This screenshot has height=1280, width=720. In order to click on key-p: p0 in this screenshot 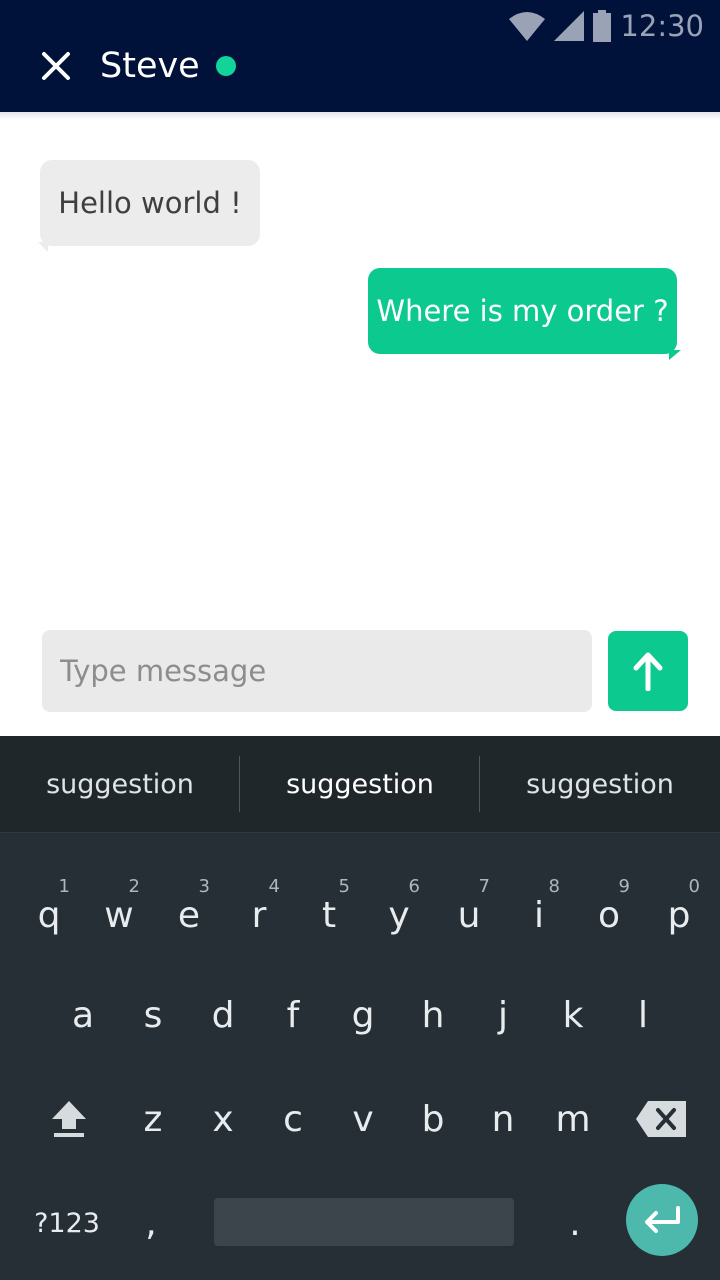, I will do `click(679, 915)`.